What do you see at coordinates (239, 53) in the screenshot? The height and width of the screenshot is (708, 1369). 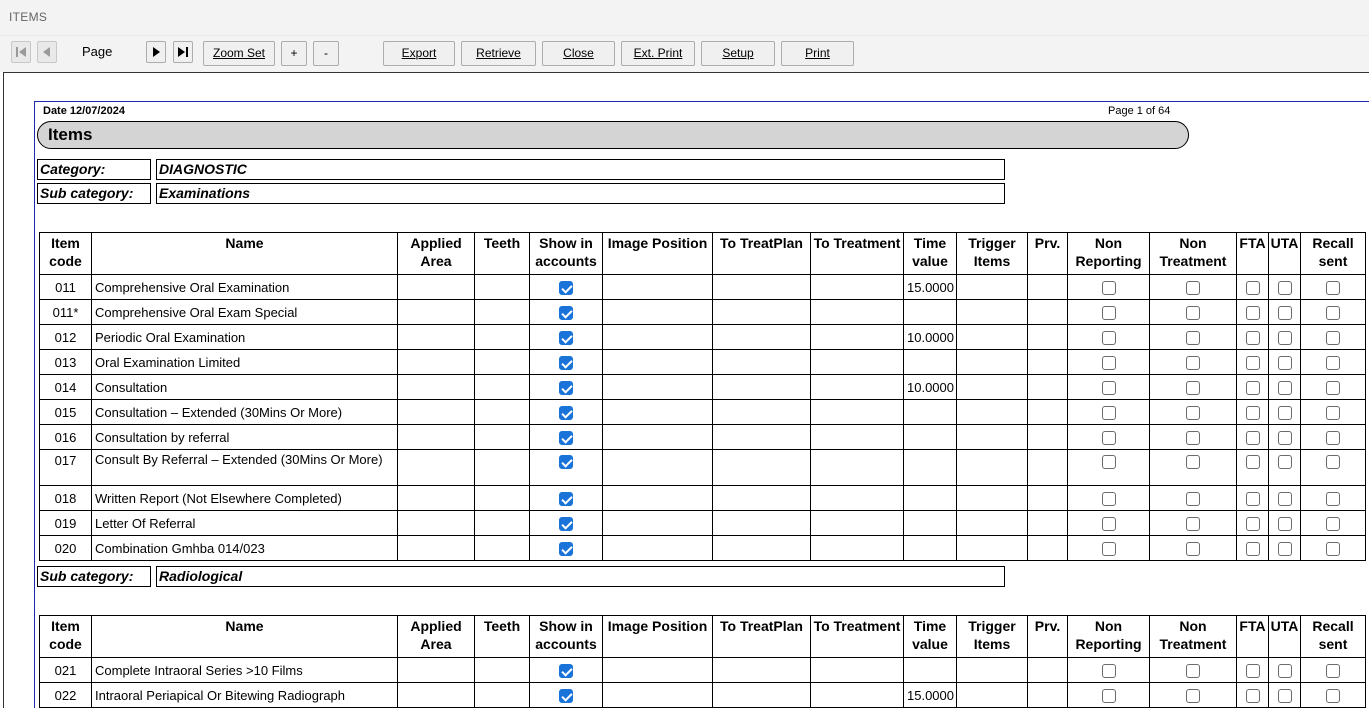 I see `zoom-set-button: Zoom Set` at bounding box center [239, 53].